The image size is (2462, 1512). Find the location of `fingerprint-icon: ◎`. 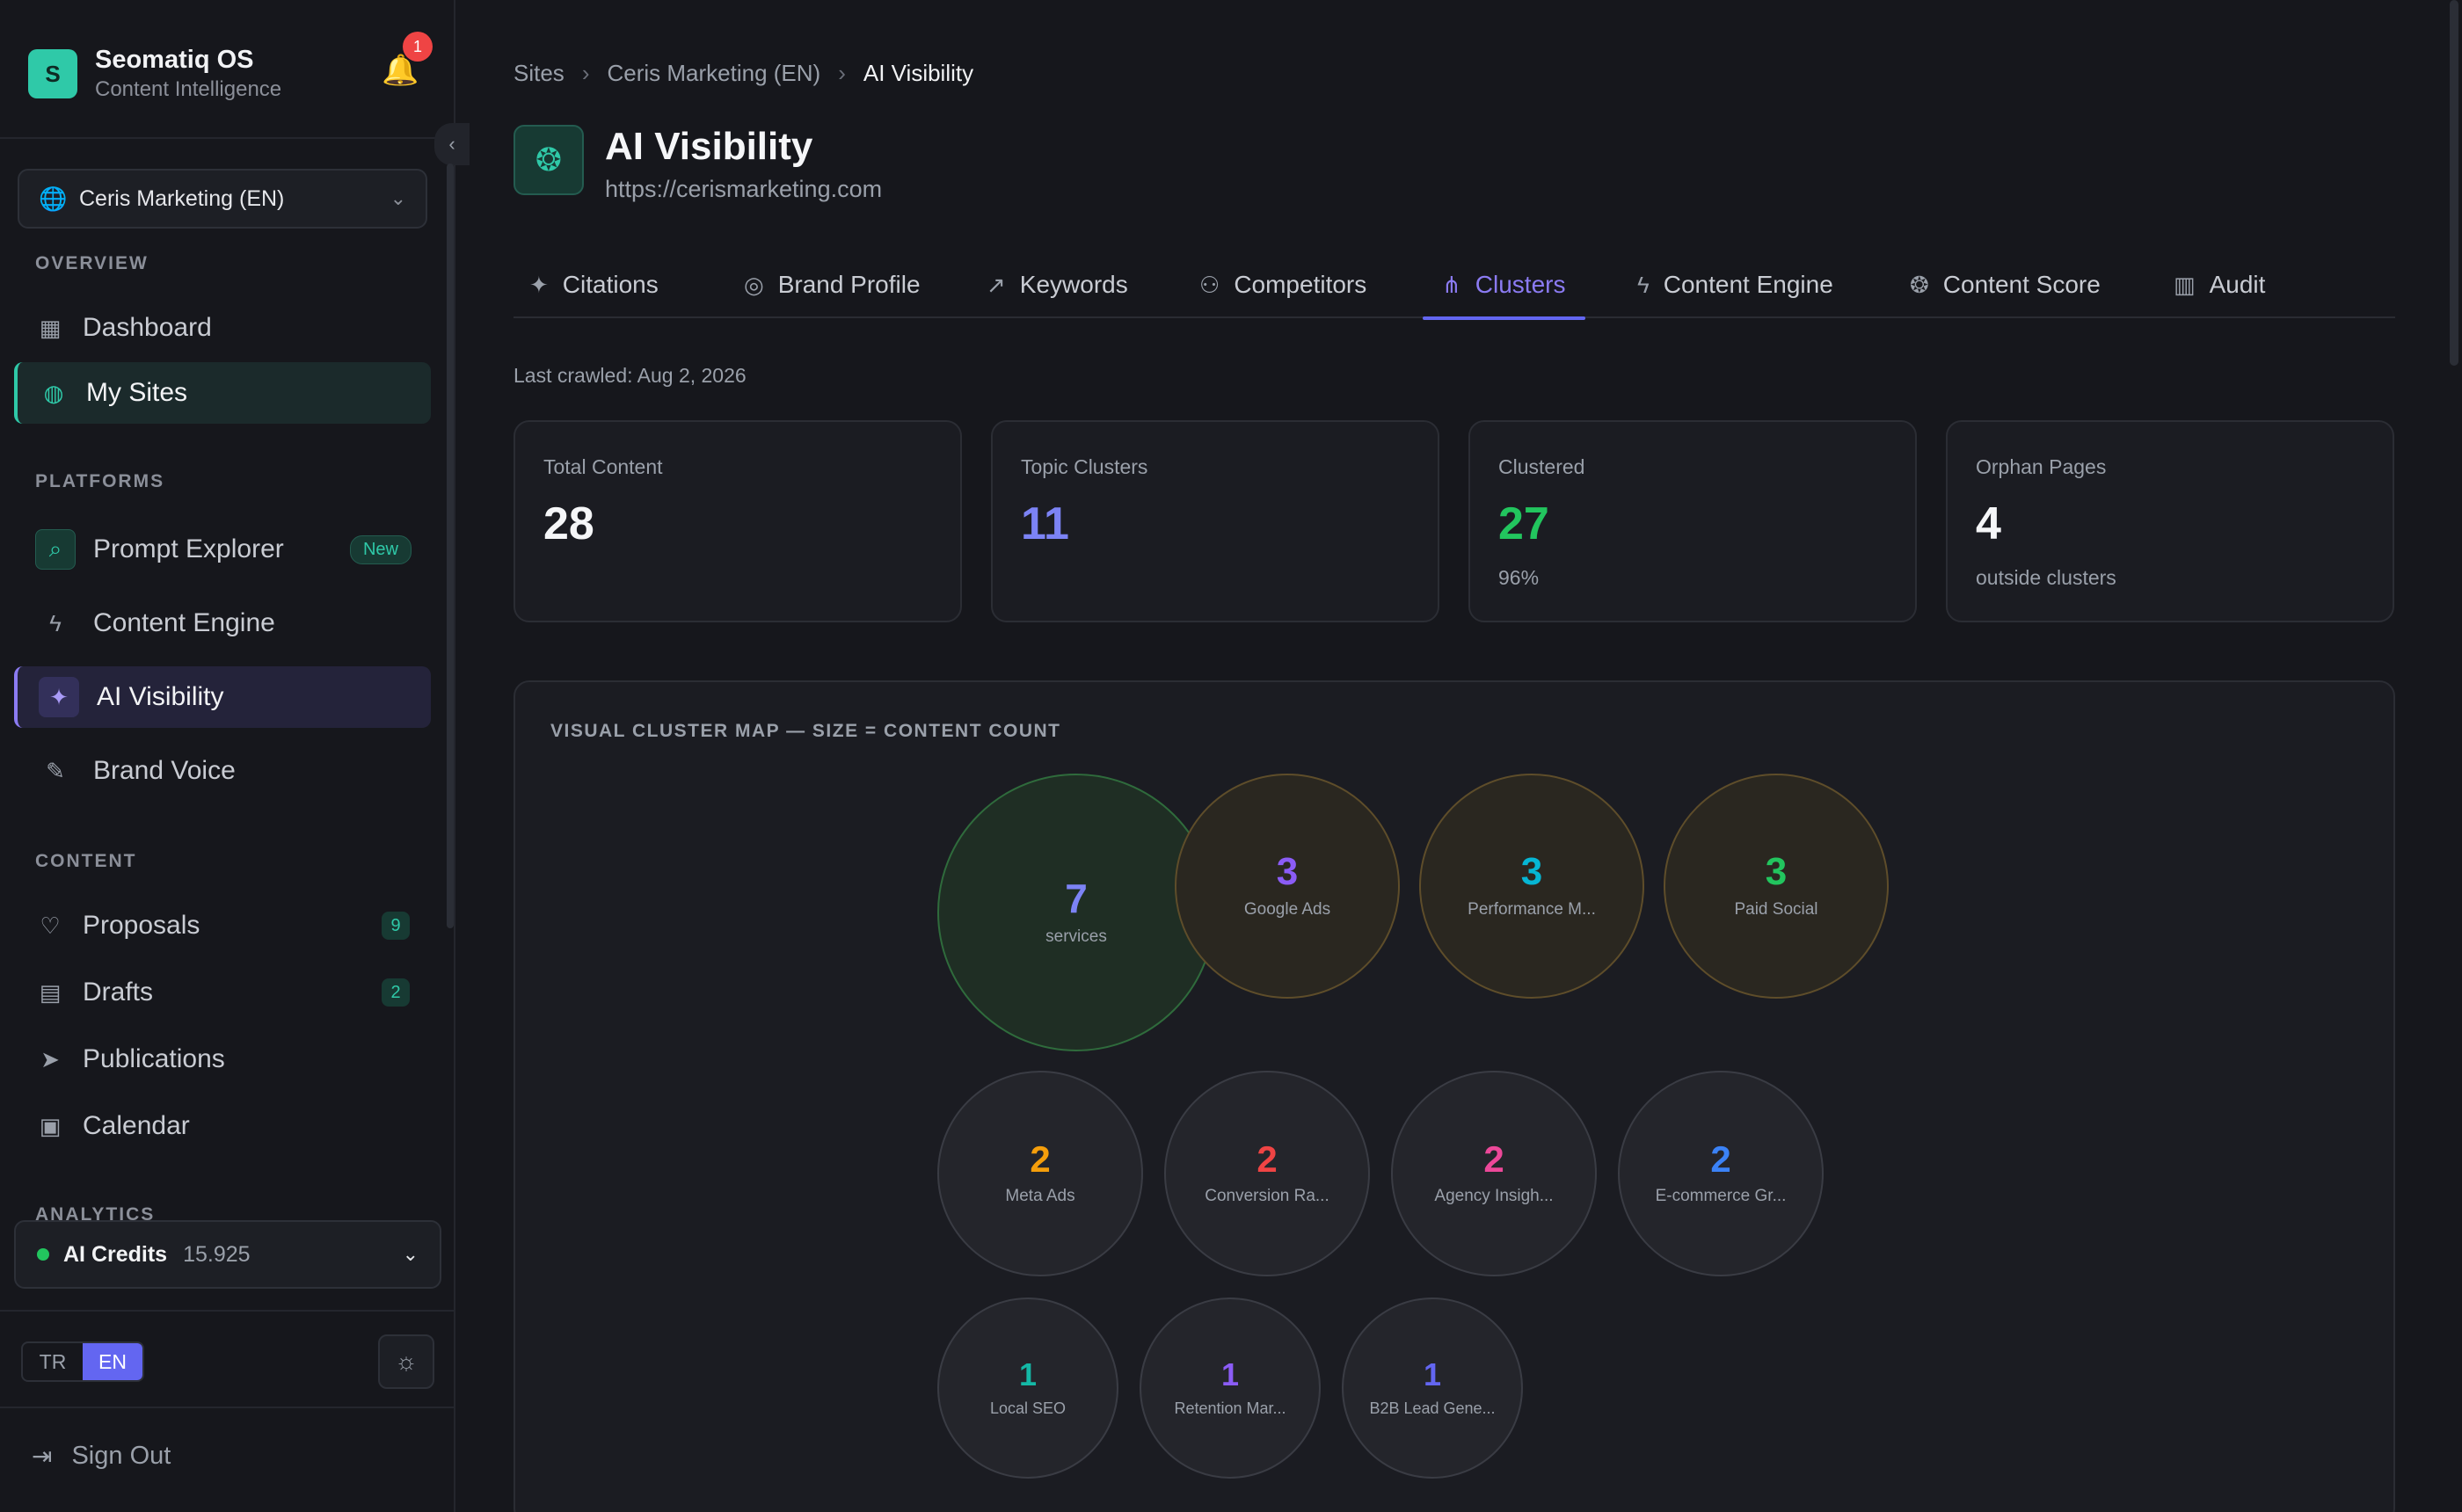

fingerprint-icon: ◎ is located at coordinates (754, 285).